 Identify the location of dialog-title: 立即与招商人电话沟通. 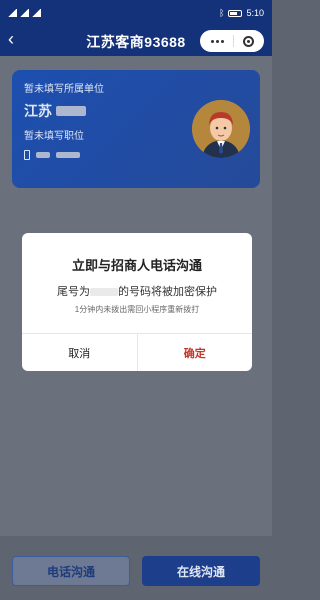
(136, 265).